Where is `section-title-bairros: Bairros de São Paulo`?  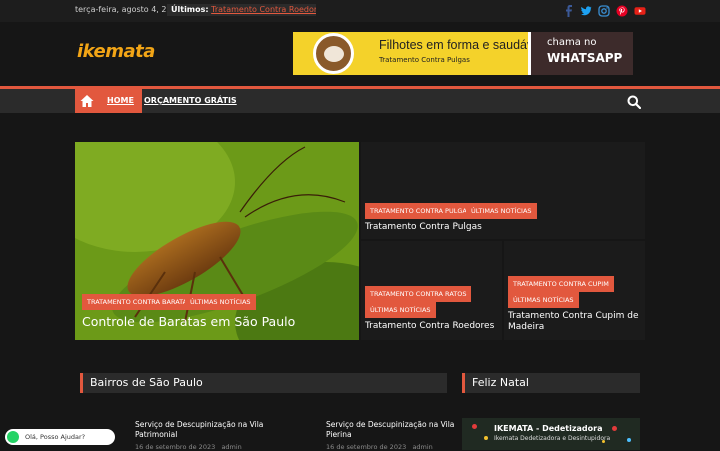 section-title-bairros: Bairros de São Paulo is located at coordinates (146, 382).